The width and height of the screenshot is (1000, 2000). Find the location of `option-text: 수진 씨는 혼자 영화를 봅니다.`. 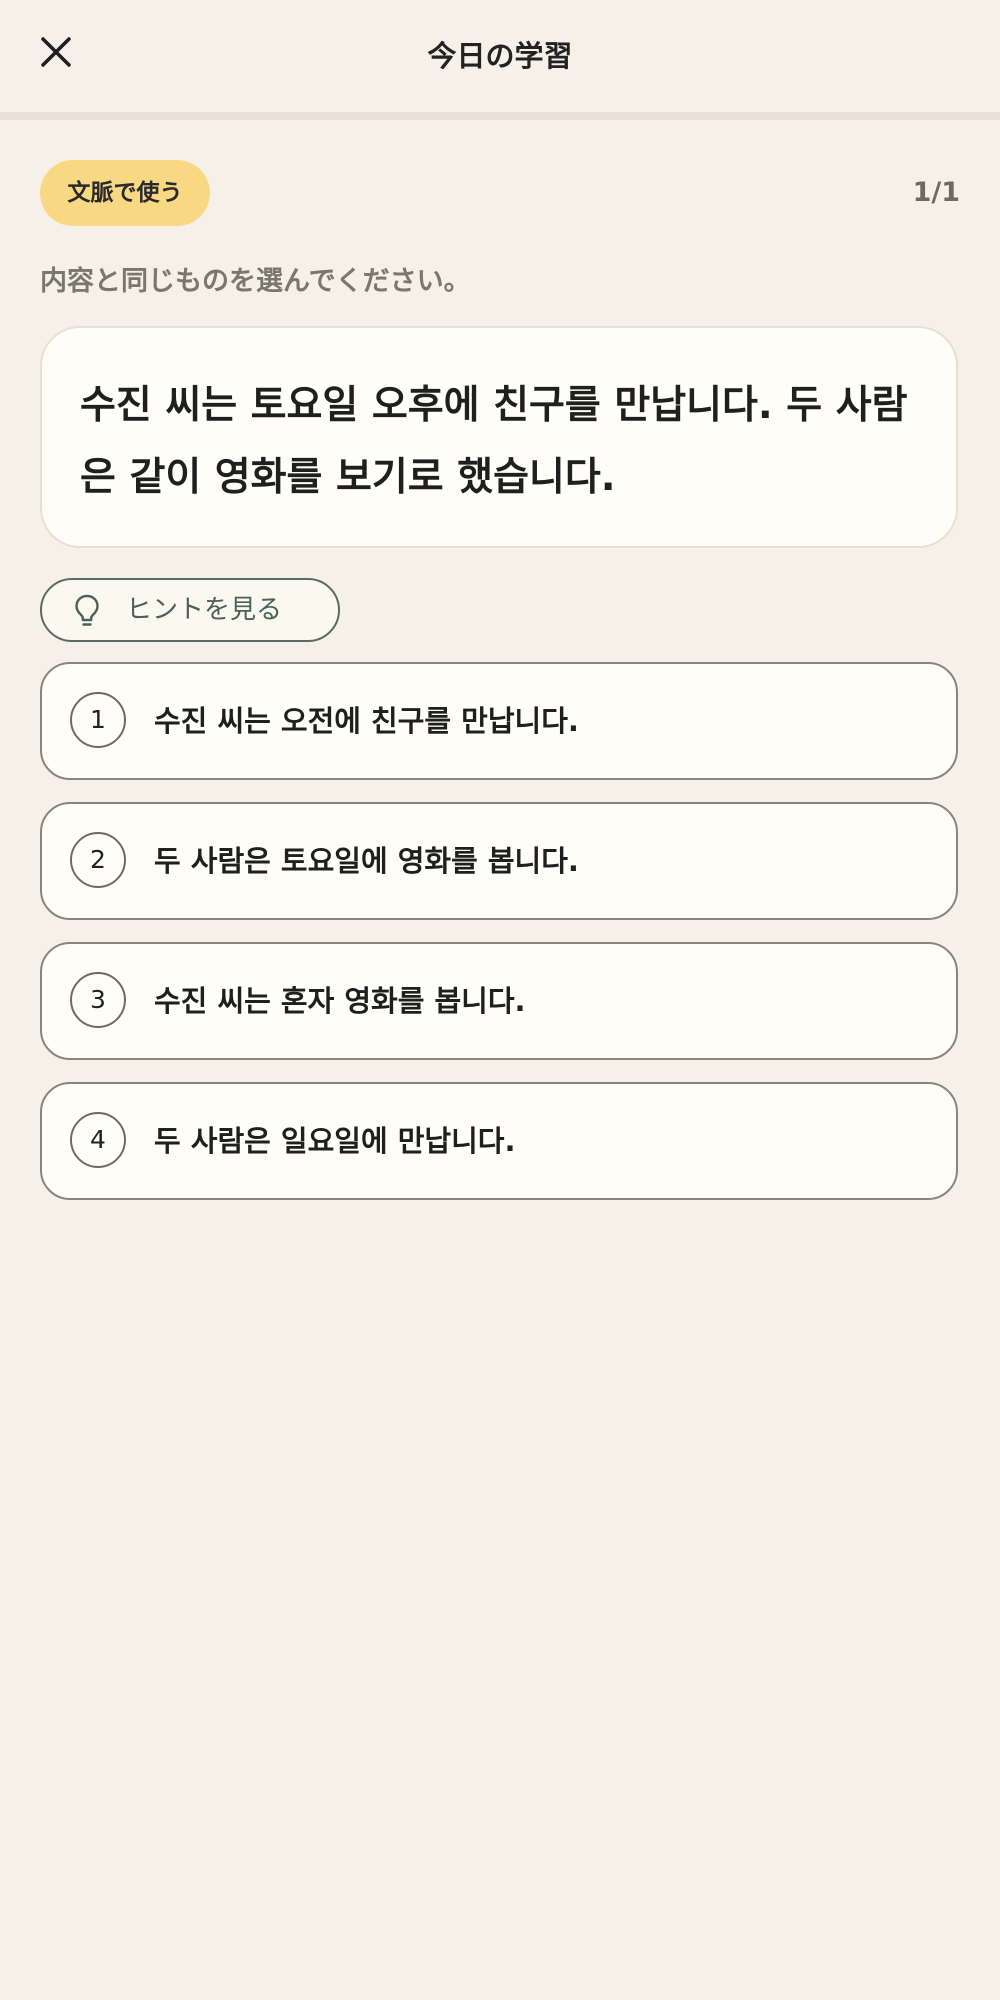

option-text: 수진 씨는 혼자 영화를 봅니다. is located at coordinates (340, 1001).